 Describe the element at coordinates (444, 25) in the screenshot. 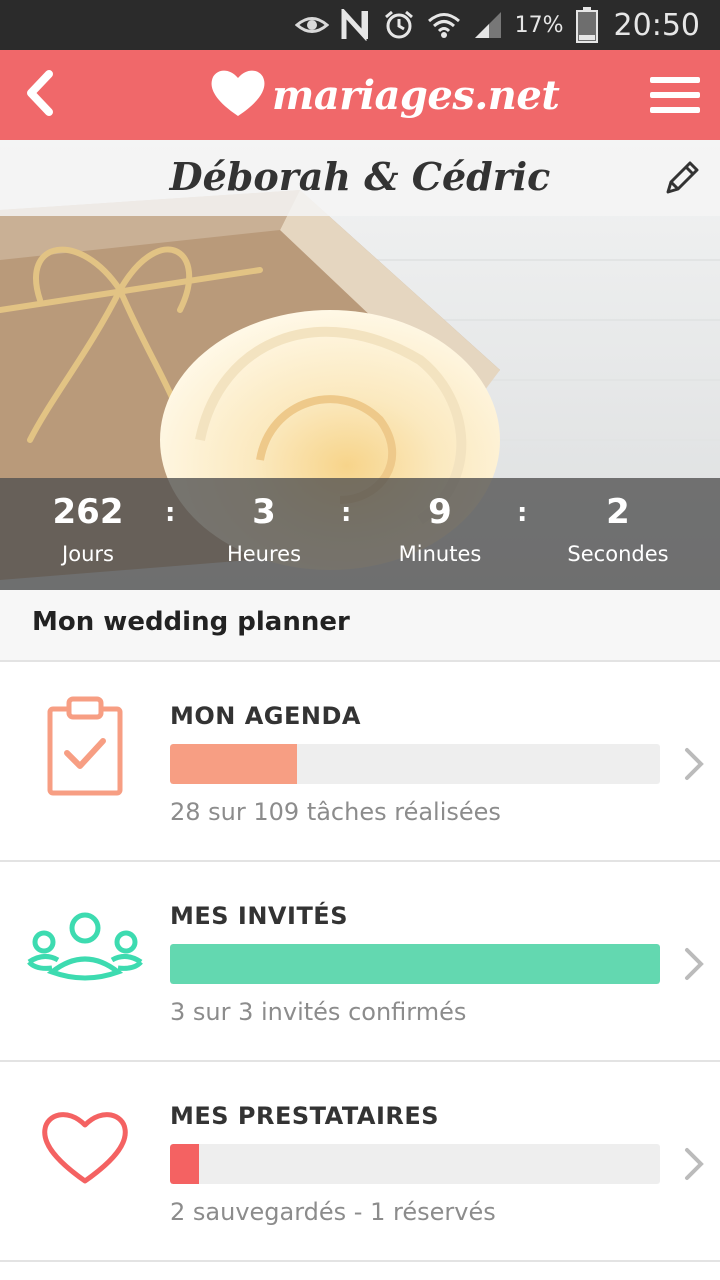

I see `wifi-icon` at that location.